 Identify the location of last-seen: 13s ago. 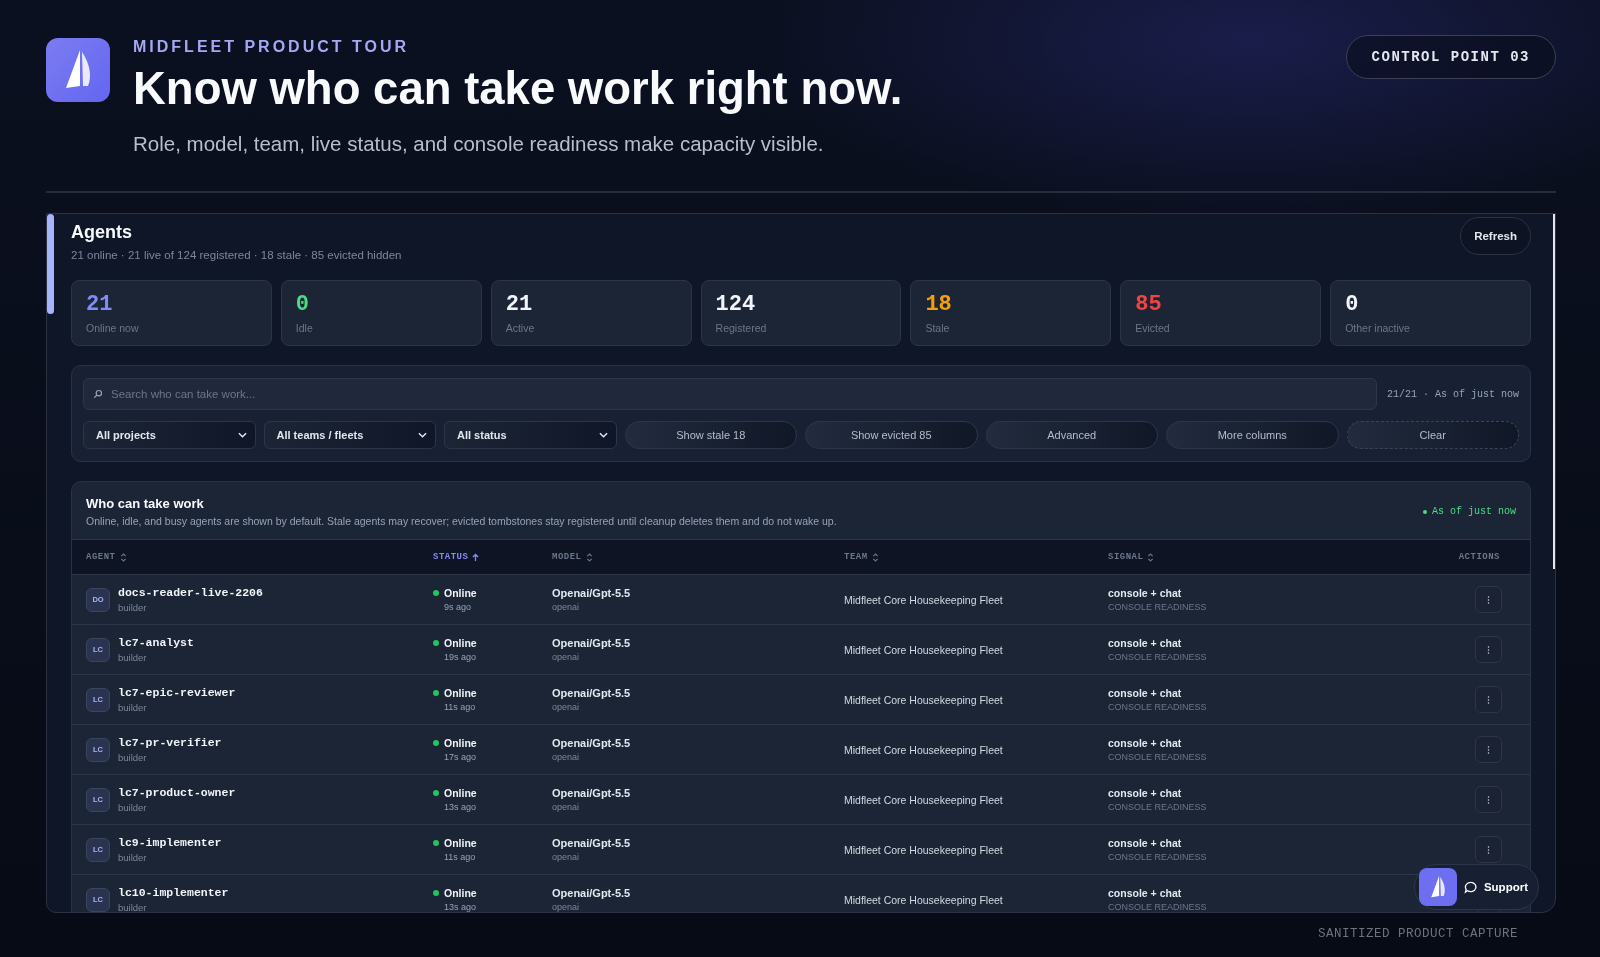
(460, 907).